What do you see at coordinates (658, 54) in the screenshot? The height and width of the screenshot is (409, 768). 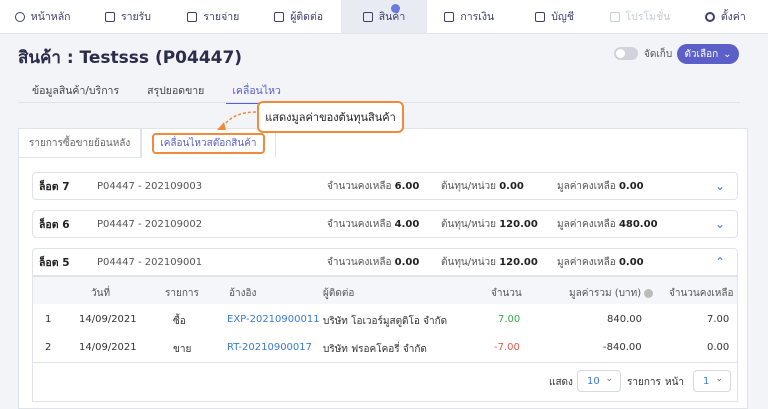 I see `store-label: จัดเก็บ` at bounding box center [658, 54].